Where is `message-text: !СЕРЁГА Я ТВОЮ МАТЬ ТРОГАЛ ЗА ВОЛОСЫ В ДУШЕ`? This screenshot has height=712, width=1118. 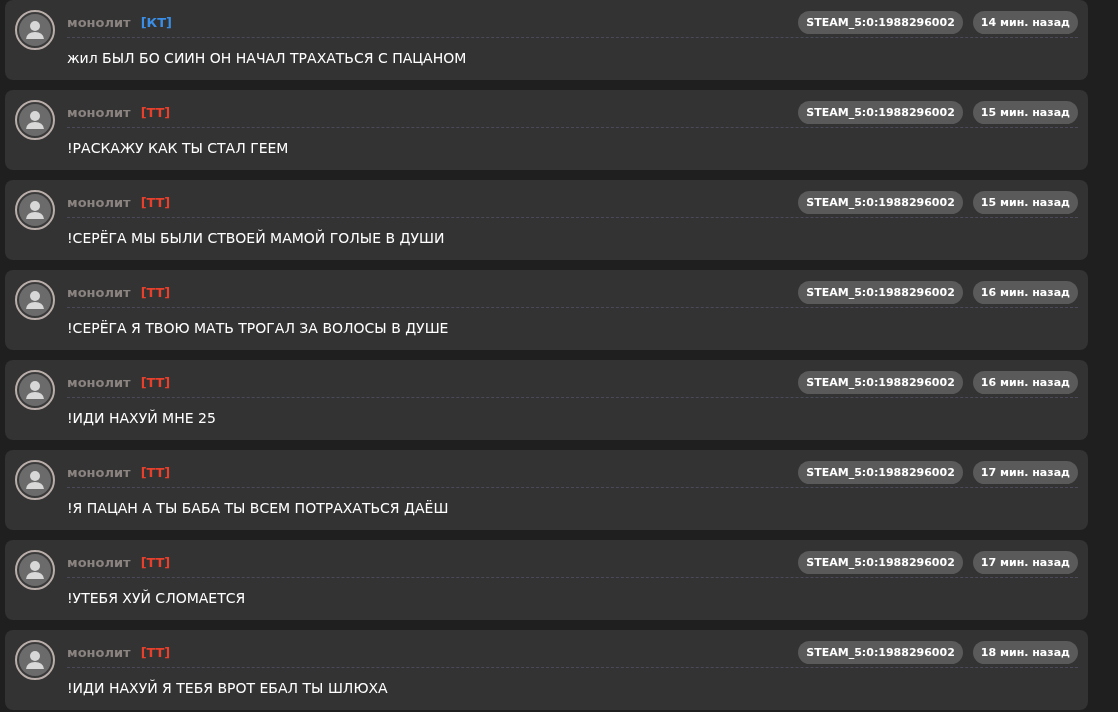
message-text: !СЕРЁГА Я ТВОЮ МАТЬ ТРОГАЛ ЗА ВОЛОСЫ В ДУШЕ is located at coordinates (258, 328).